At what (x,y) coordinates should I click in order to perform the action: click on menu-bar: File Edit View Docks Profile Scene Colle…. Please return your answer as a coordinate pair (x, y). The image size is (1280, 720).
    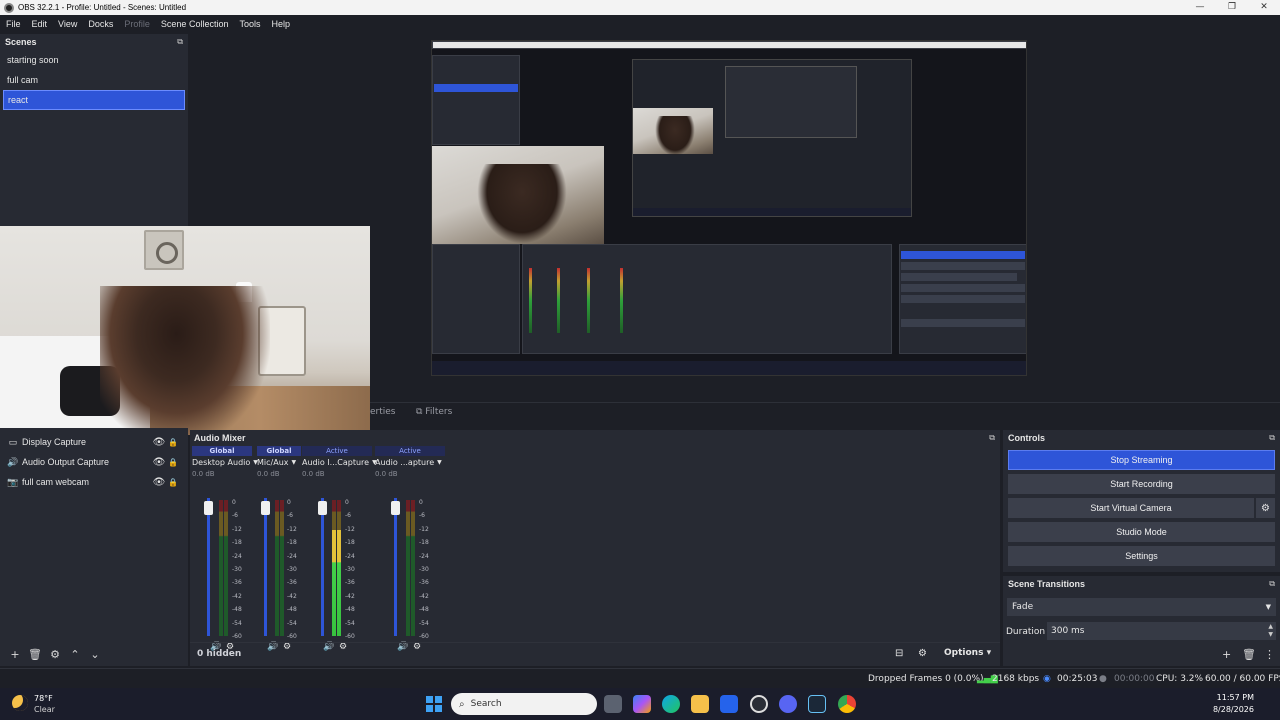
    Looking at the image, I should click on (640, 23).